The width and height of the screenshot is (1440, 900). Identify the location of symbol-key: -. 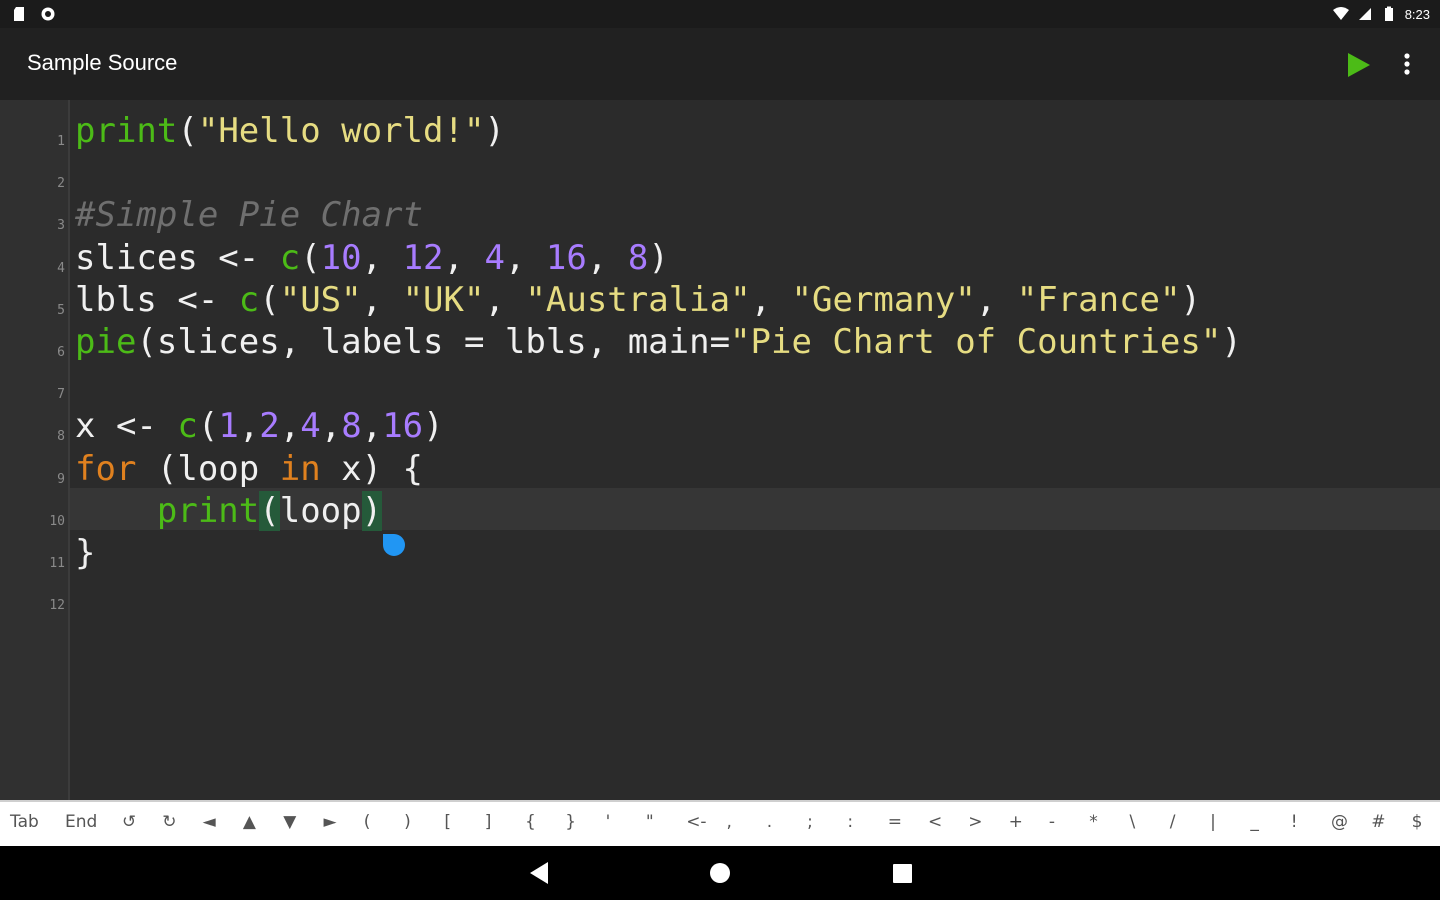
(1052, 822).